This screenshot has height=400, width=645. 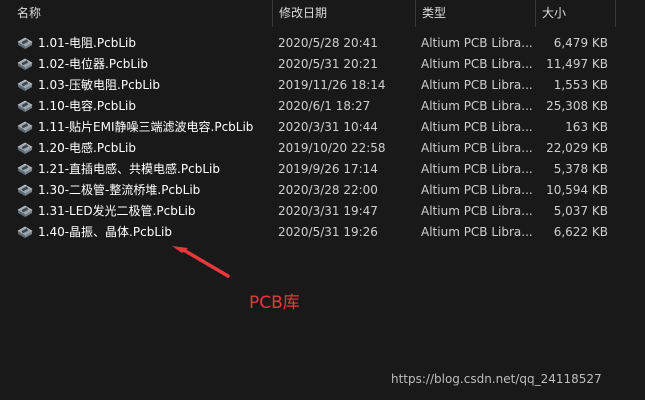 I want to click on file-date: 2020/6/1 18:27, so click(x=324, y=106).